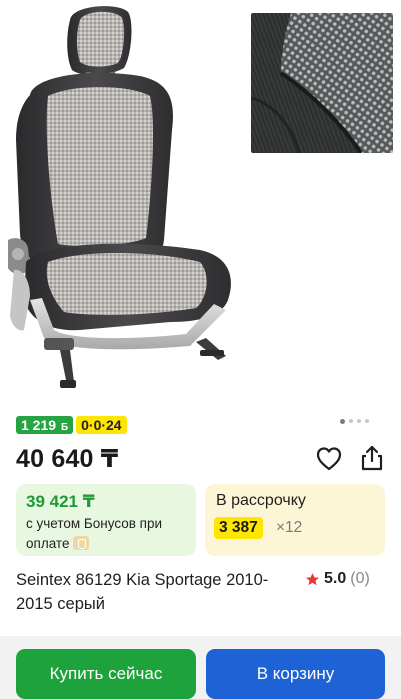 This screenshot has width=401, height=699. I want to click on bonus-badge-symbol: Б, so click(64, 427).